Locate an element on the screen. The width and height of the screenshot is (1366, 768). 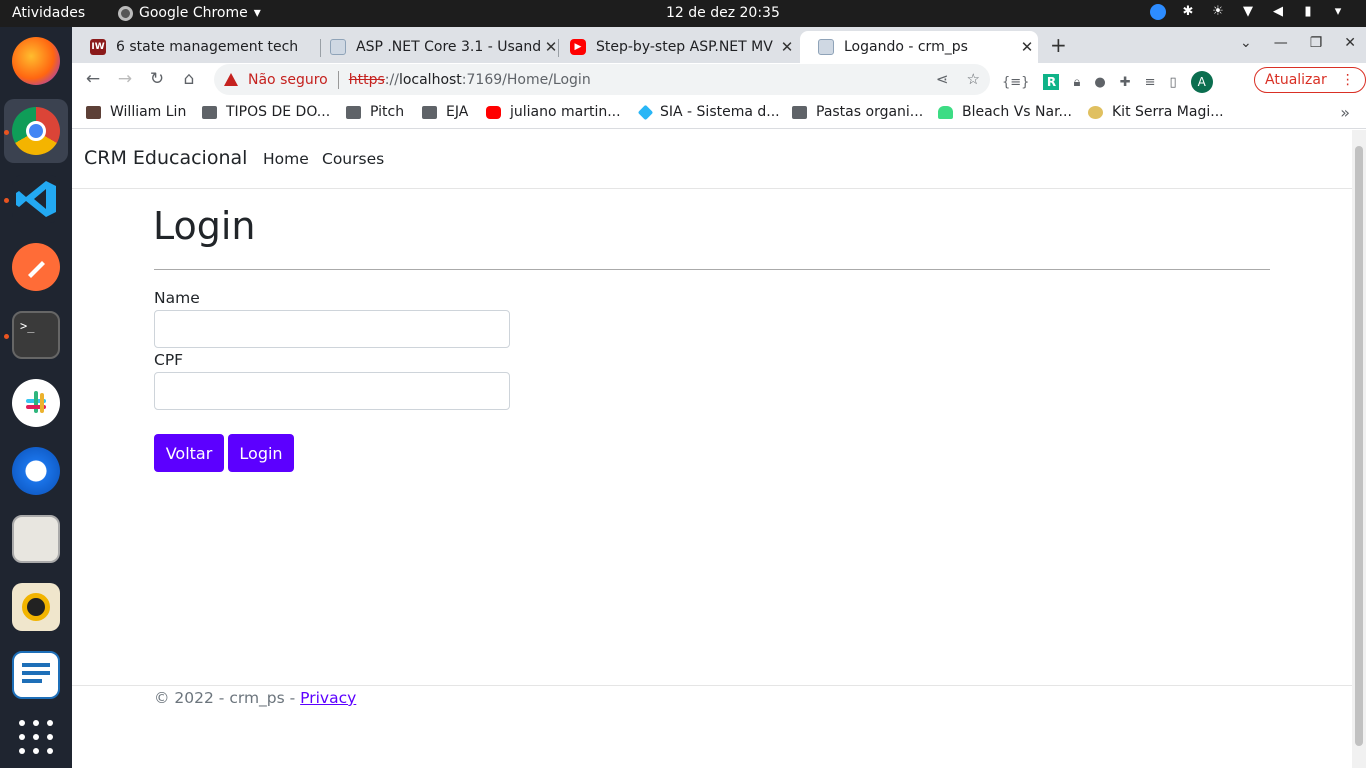
security-label: Não seguro is located at coordinates (288, 80).